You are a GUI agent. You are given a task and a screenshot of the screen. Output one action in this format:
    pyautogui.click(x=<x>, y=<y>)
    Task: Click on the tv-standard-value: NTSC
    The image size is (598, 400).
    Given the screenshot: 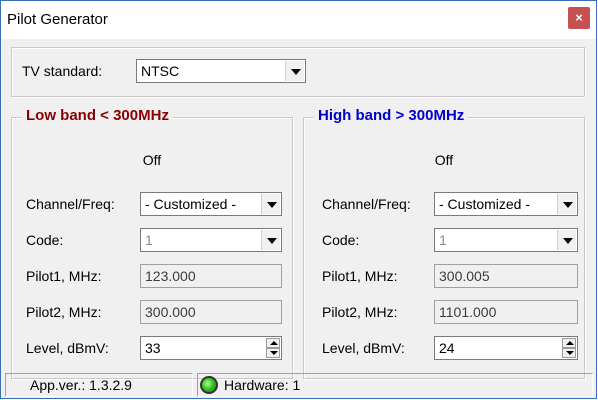 What is the action you would take?
    pyautogui.click(x=160, y=71)
    